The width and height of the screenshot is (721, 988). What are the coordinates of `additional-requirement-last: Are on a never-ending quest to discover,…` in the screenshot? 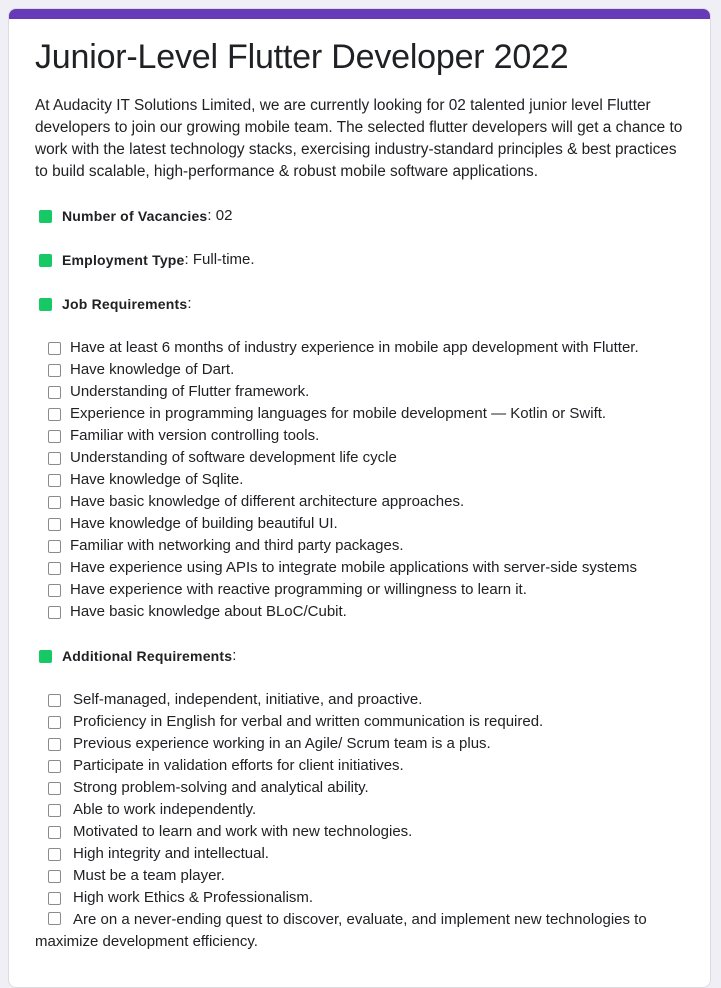 It's located at (359, 931).